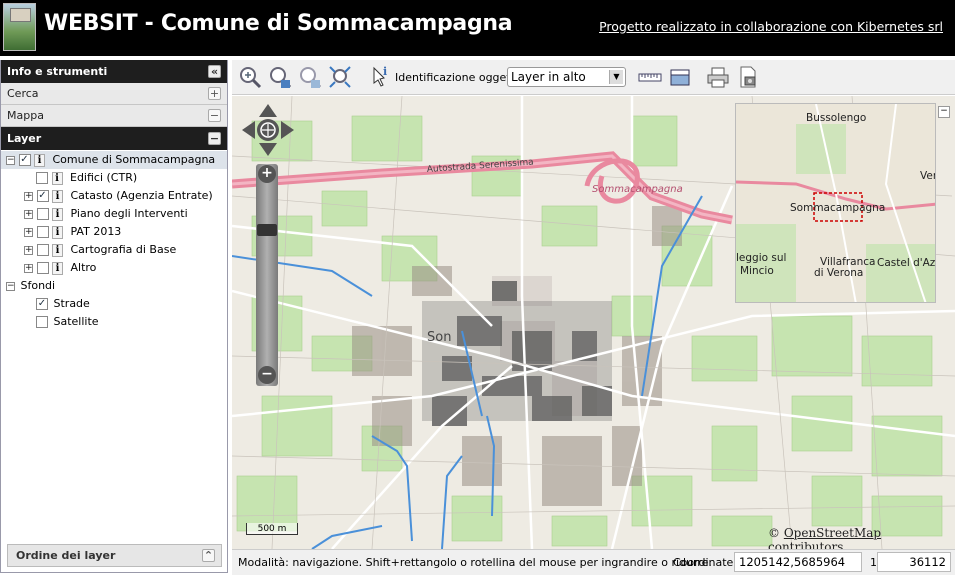 This screenshot has width=955, height=575. Describe the element at coordinates (832, 533) in the screenshot. I see `osm-link: OpenStreetMap` at that location.